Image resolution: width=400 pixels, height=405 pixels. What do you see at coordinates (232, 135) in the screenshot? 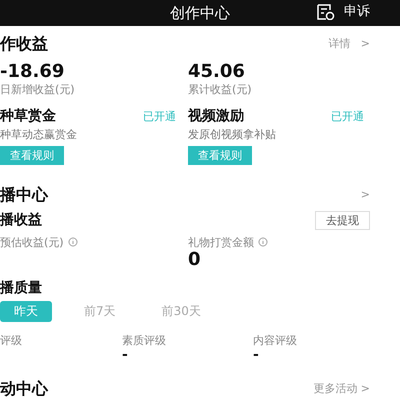
I see `card-description: 发原创视频拿补贴` at bounding box center [232, 135].